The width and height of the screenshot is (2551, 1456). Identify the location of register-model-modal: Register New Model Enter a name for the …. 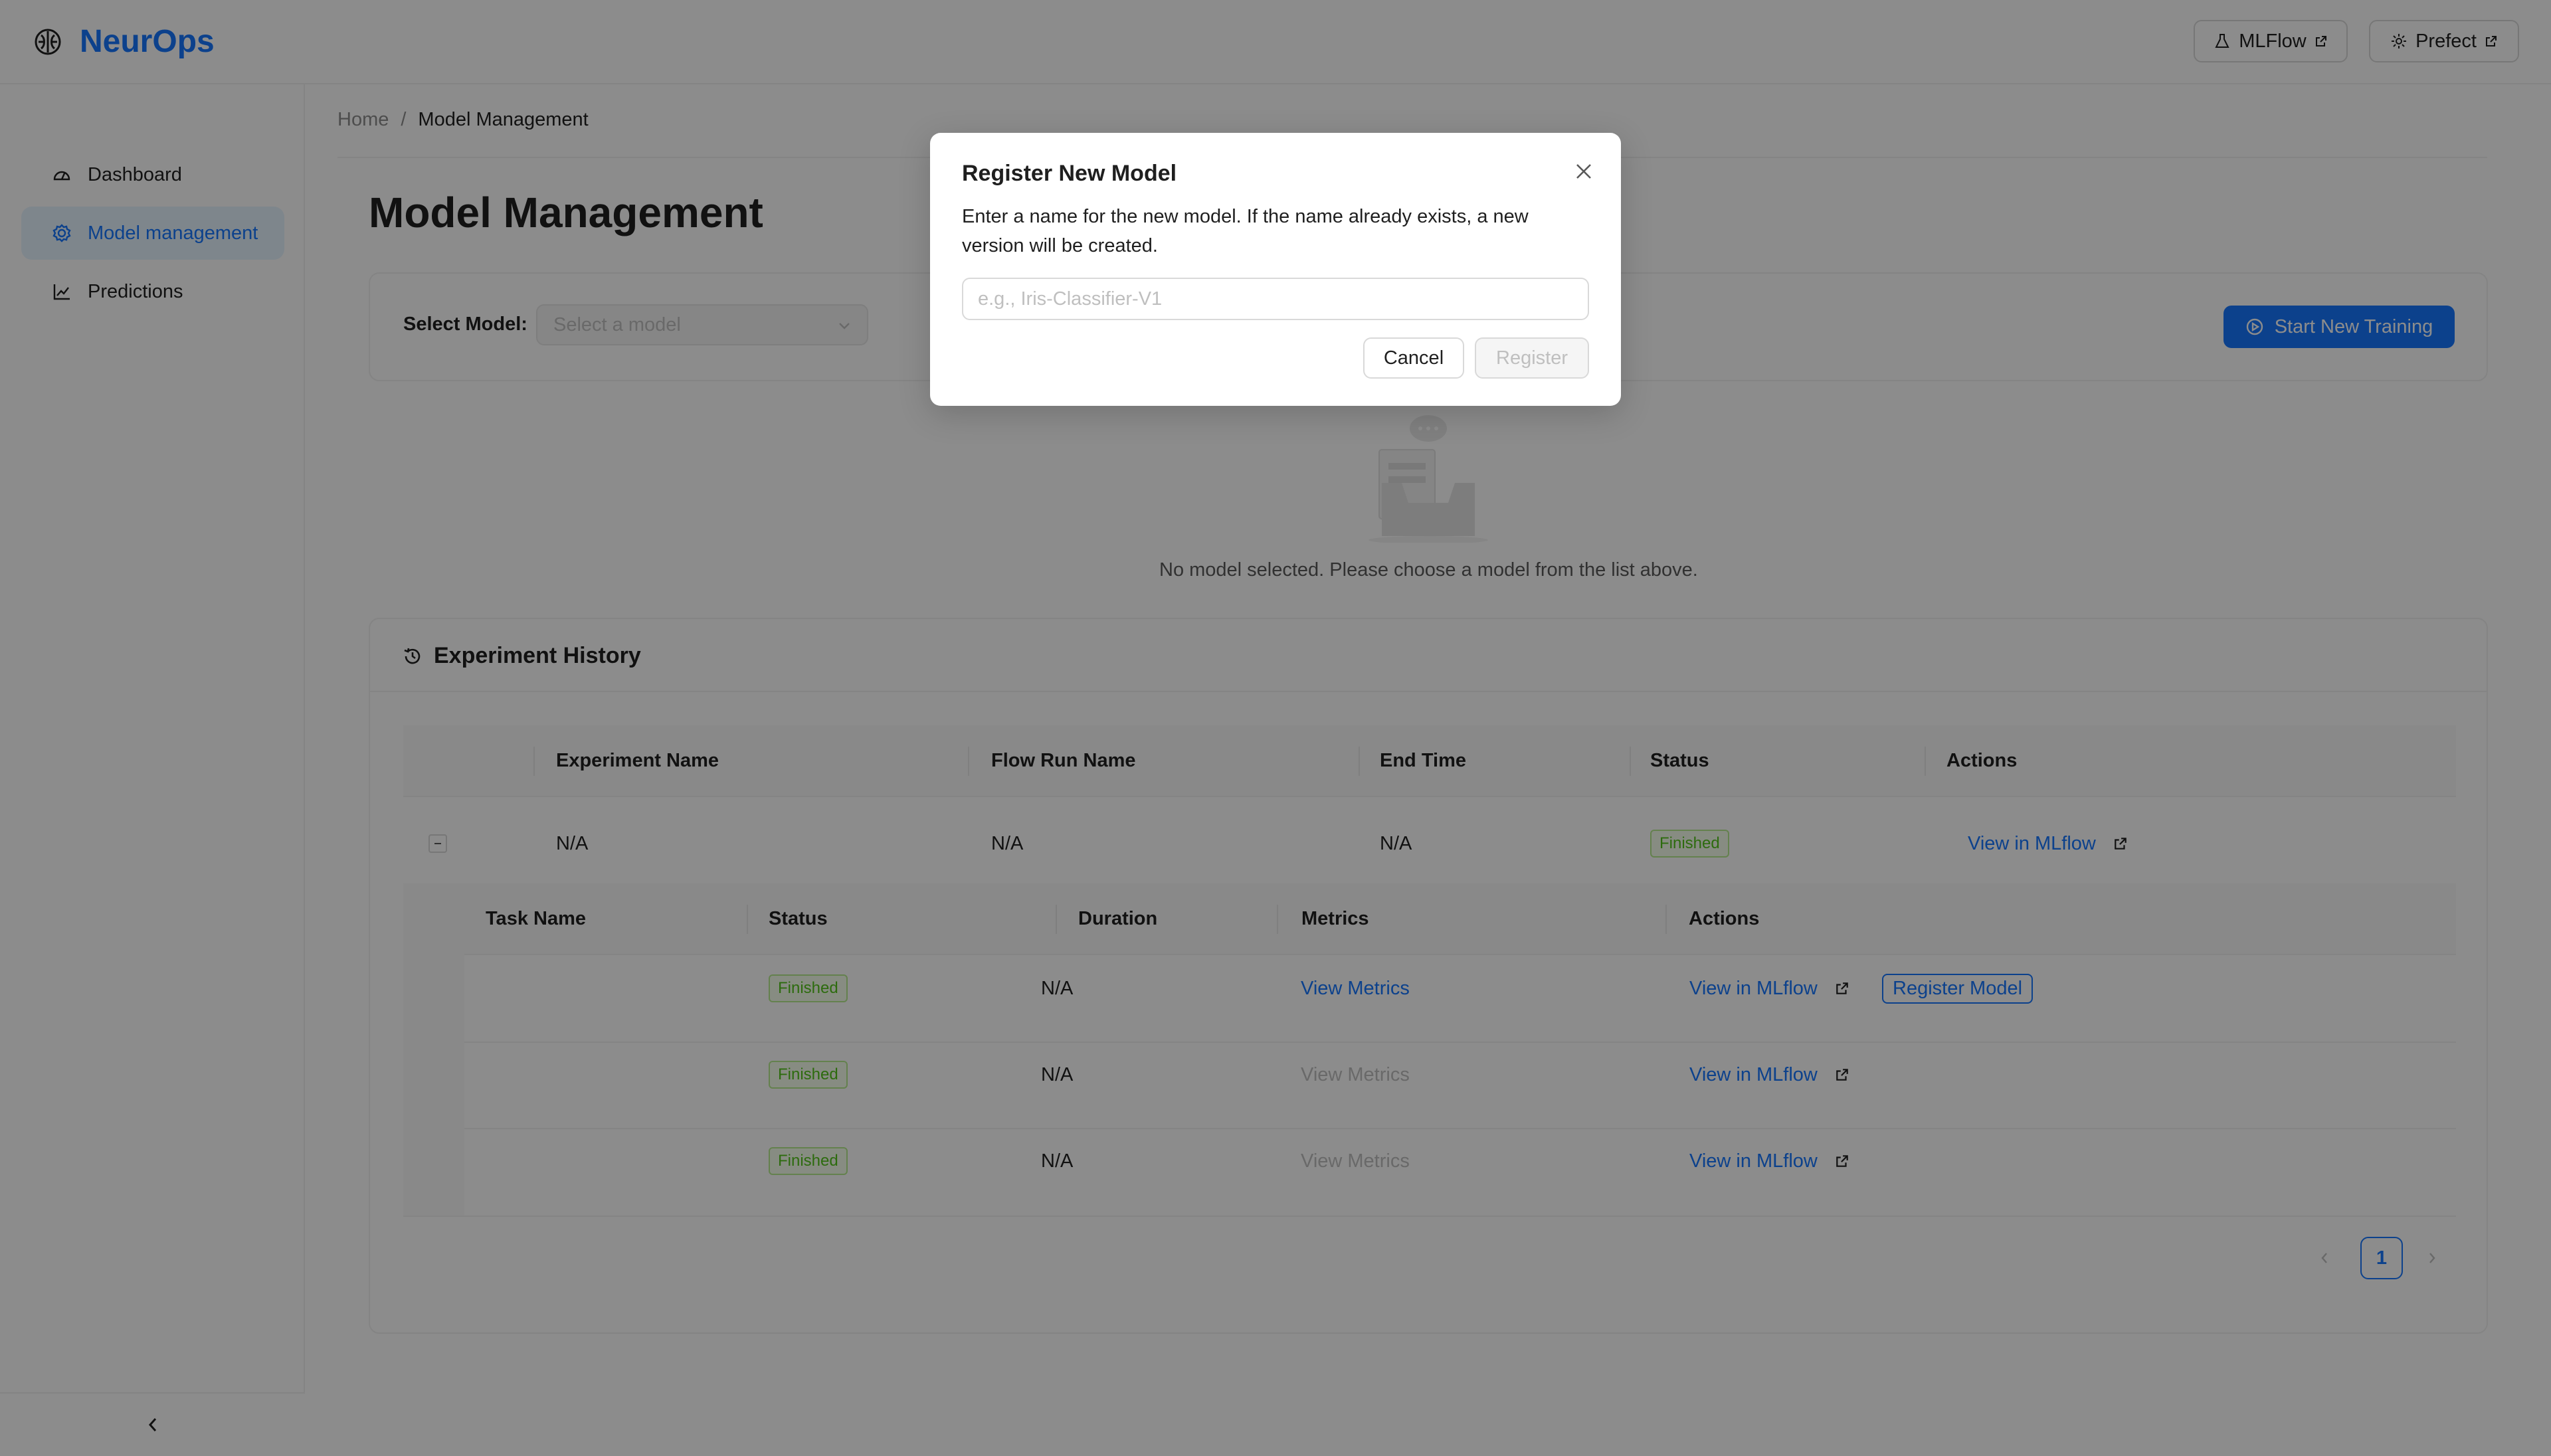
(1275, 269).